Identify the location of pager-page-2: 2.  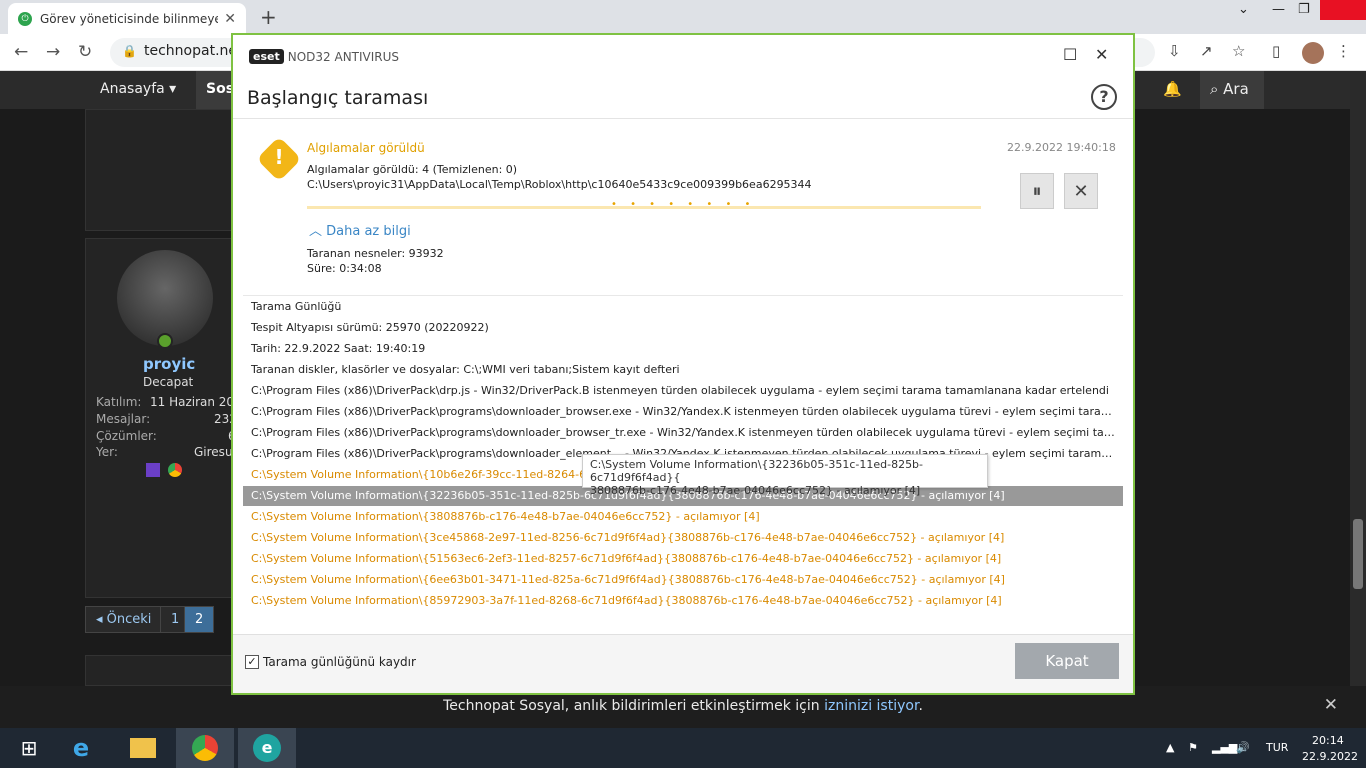
(199, 619).